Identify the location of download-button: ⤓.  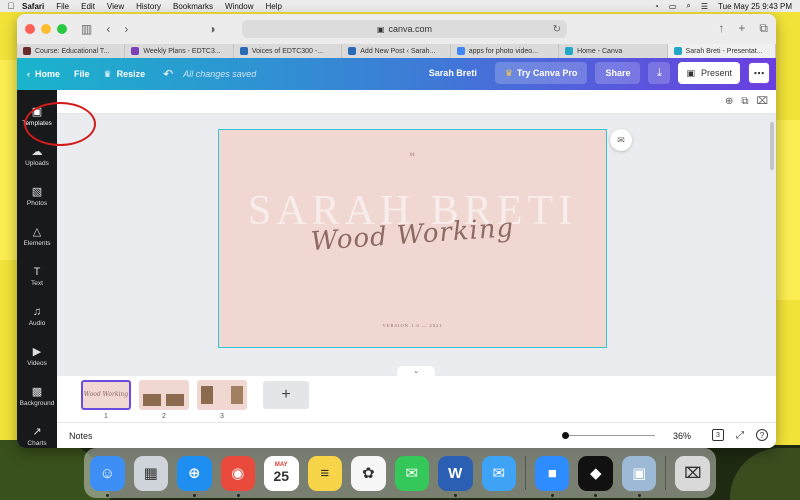
(659, 73).